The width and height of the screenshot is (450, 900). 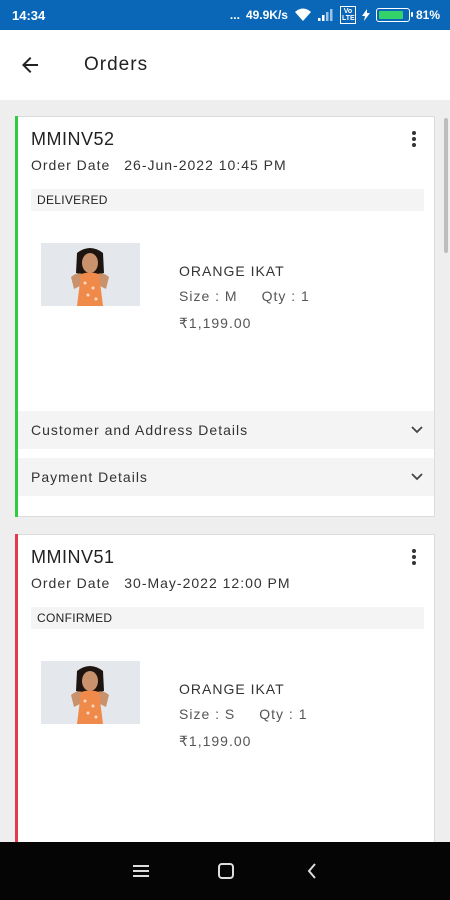 What do you see at coordinates (325, 15) in the screenshot?
I see `signal-icon` at bounding box center [325, 15].